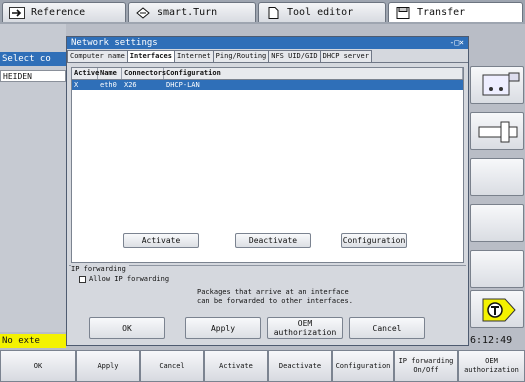  What do you see at coordinates (127, 328) in the screenshot?
I see `ok-button: OK` at bounding box center [127, 328].